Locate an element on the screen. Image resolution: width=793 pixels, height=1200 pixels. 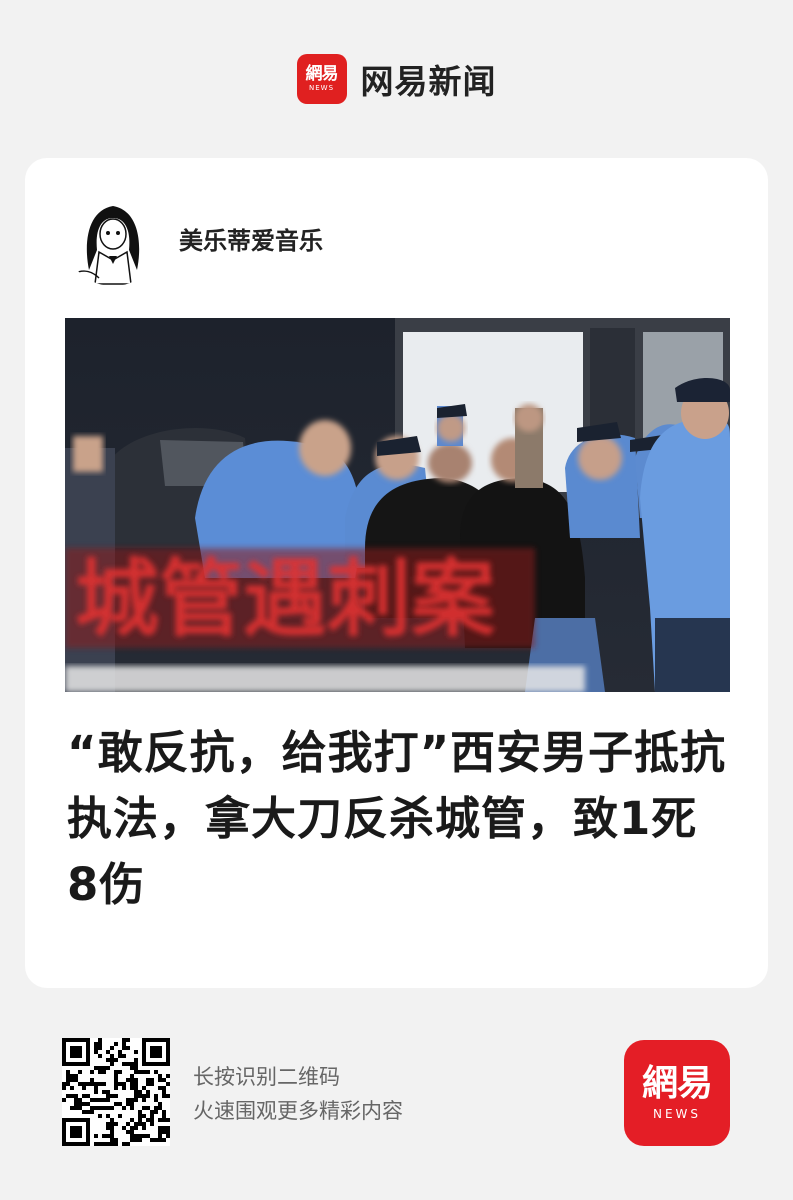
brand-name: 网易新闻 is located at coordinates (428, 81).